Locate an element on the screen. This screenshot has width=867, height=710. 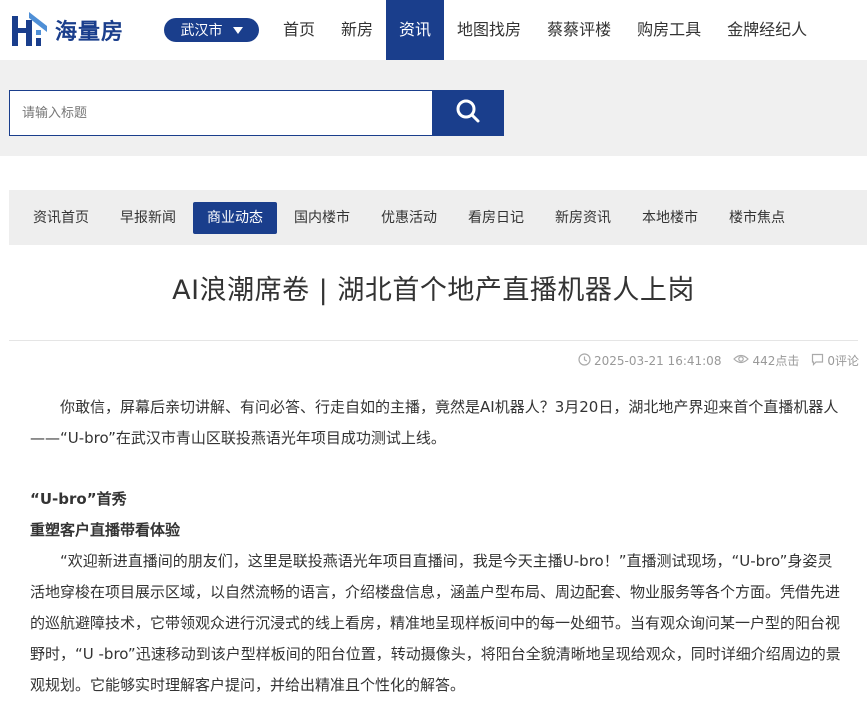
search-icon is located at coordinates (468, 113).